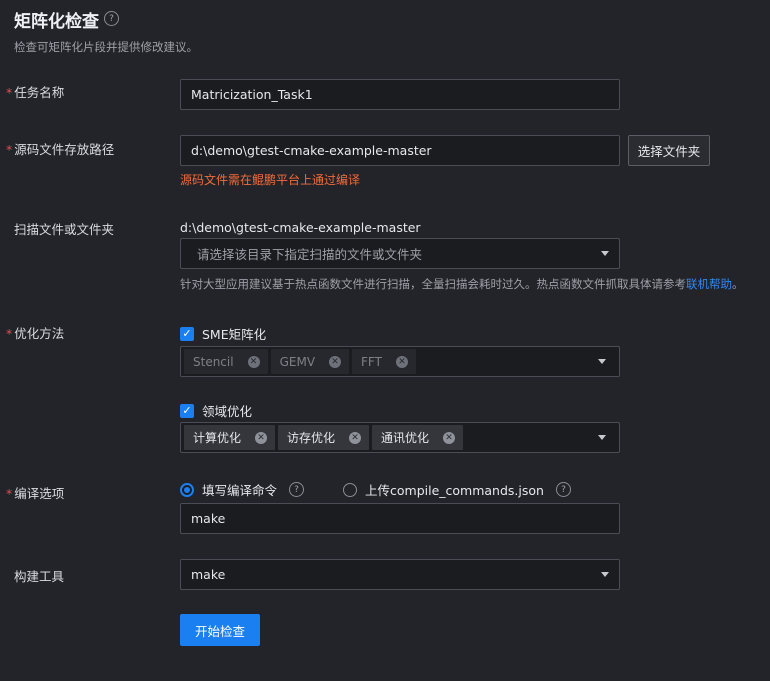 The image size is (770, 681). Describe the element at coordinates (227, 411) in the screenshot. I see `domain-checkbox-label: 领域优化` at that location.